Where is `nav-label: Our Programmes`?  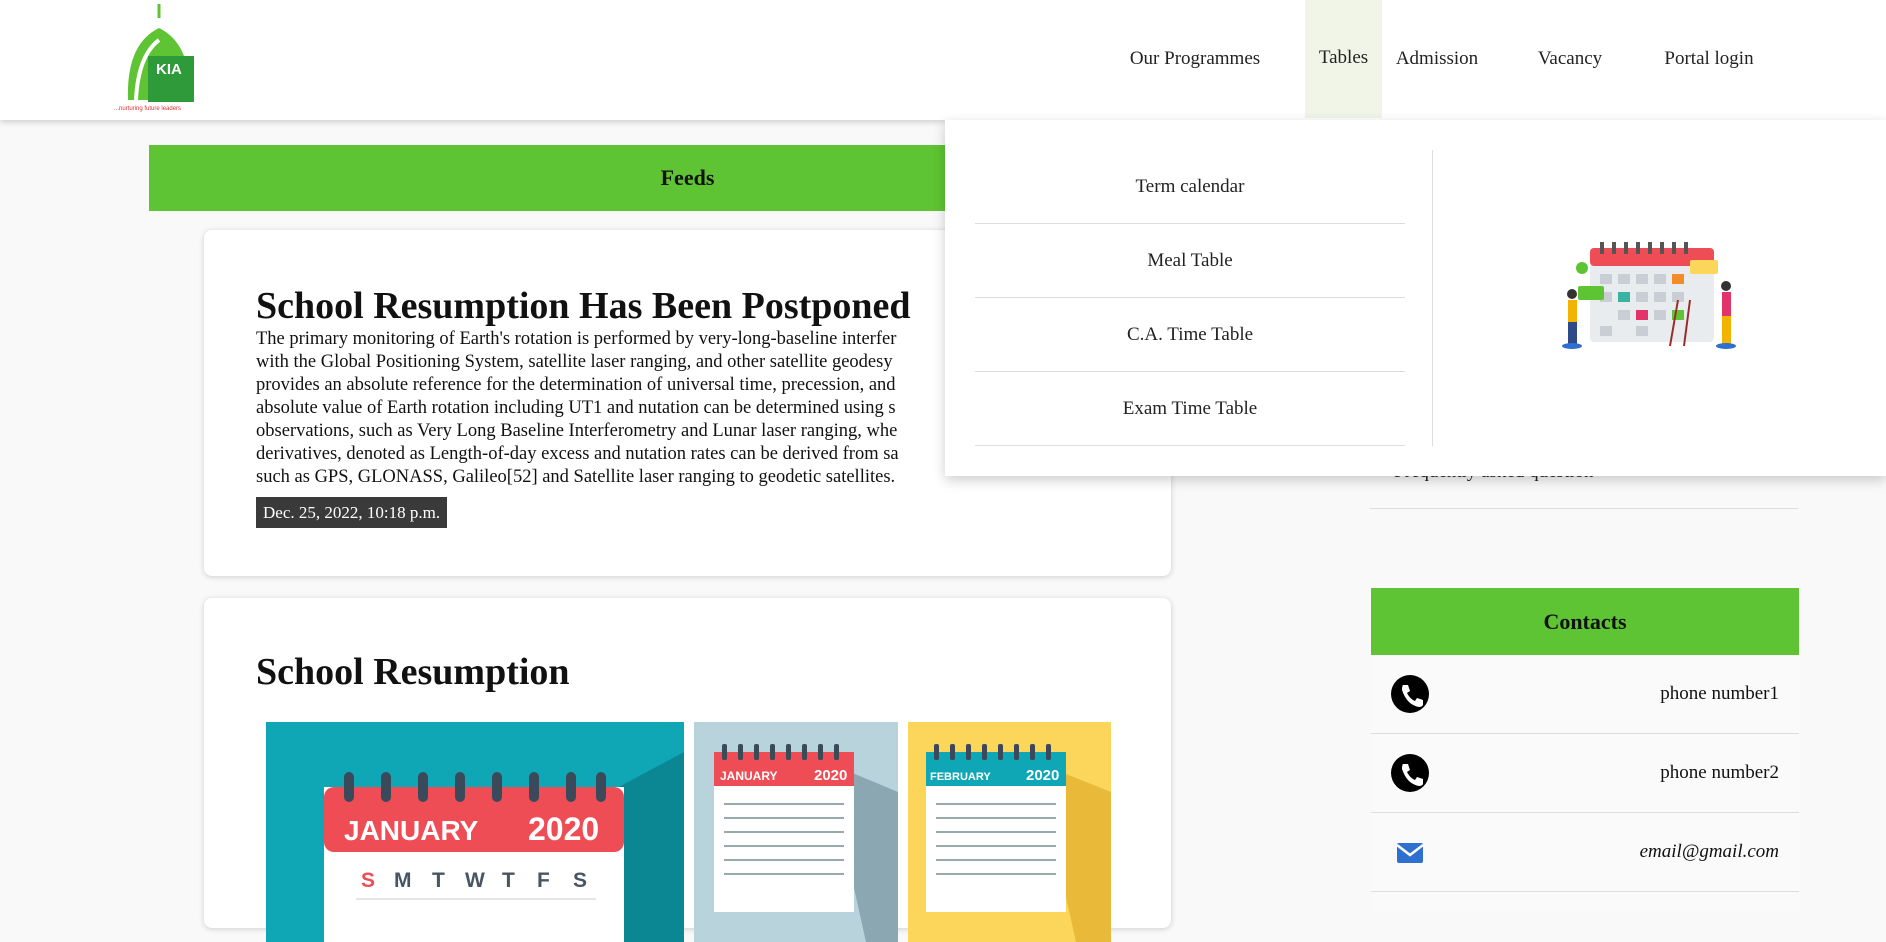 nav-label: Our Programmes is located at coordinates (1195, 58).